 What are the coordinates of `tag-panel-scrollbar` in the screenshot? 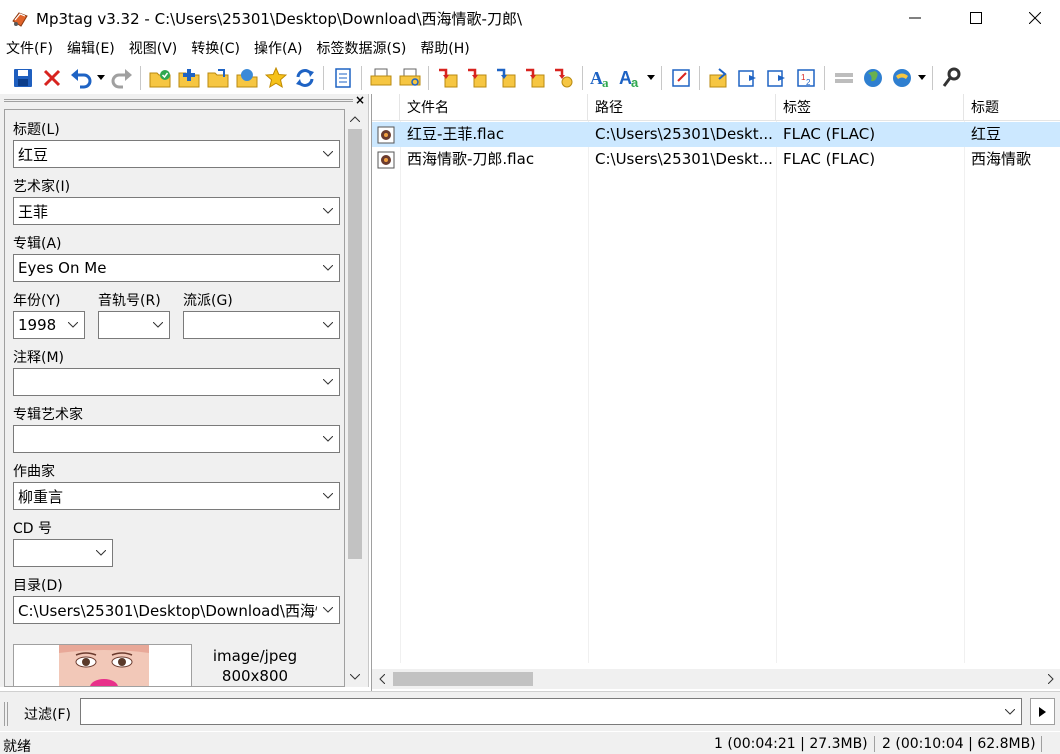 It's located at (355, 398).